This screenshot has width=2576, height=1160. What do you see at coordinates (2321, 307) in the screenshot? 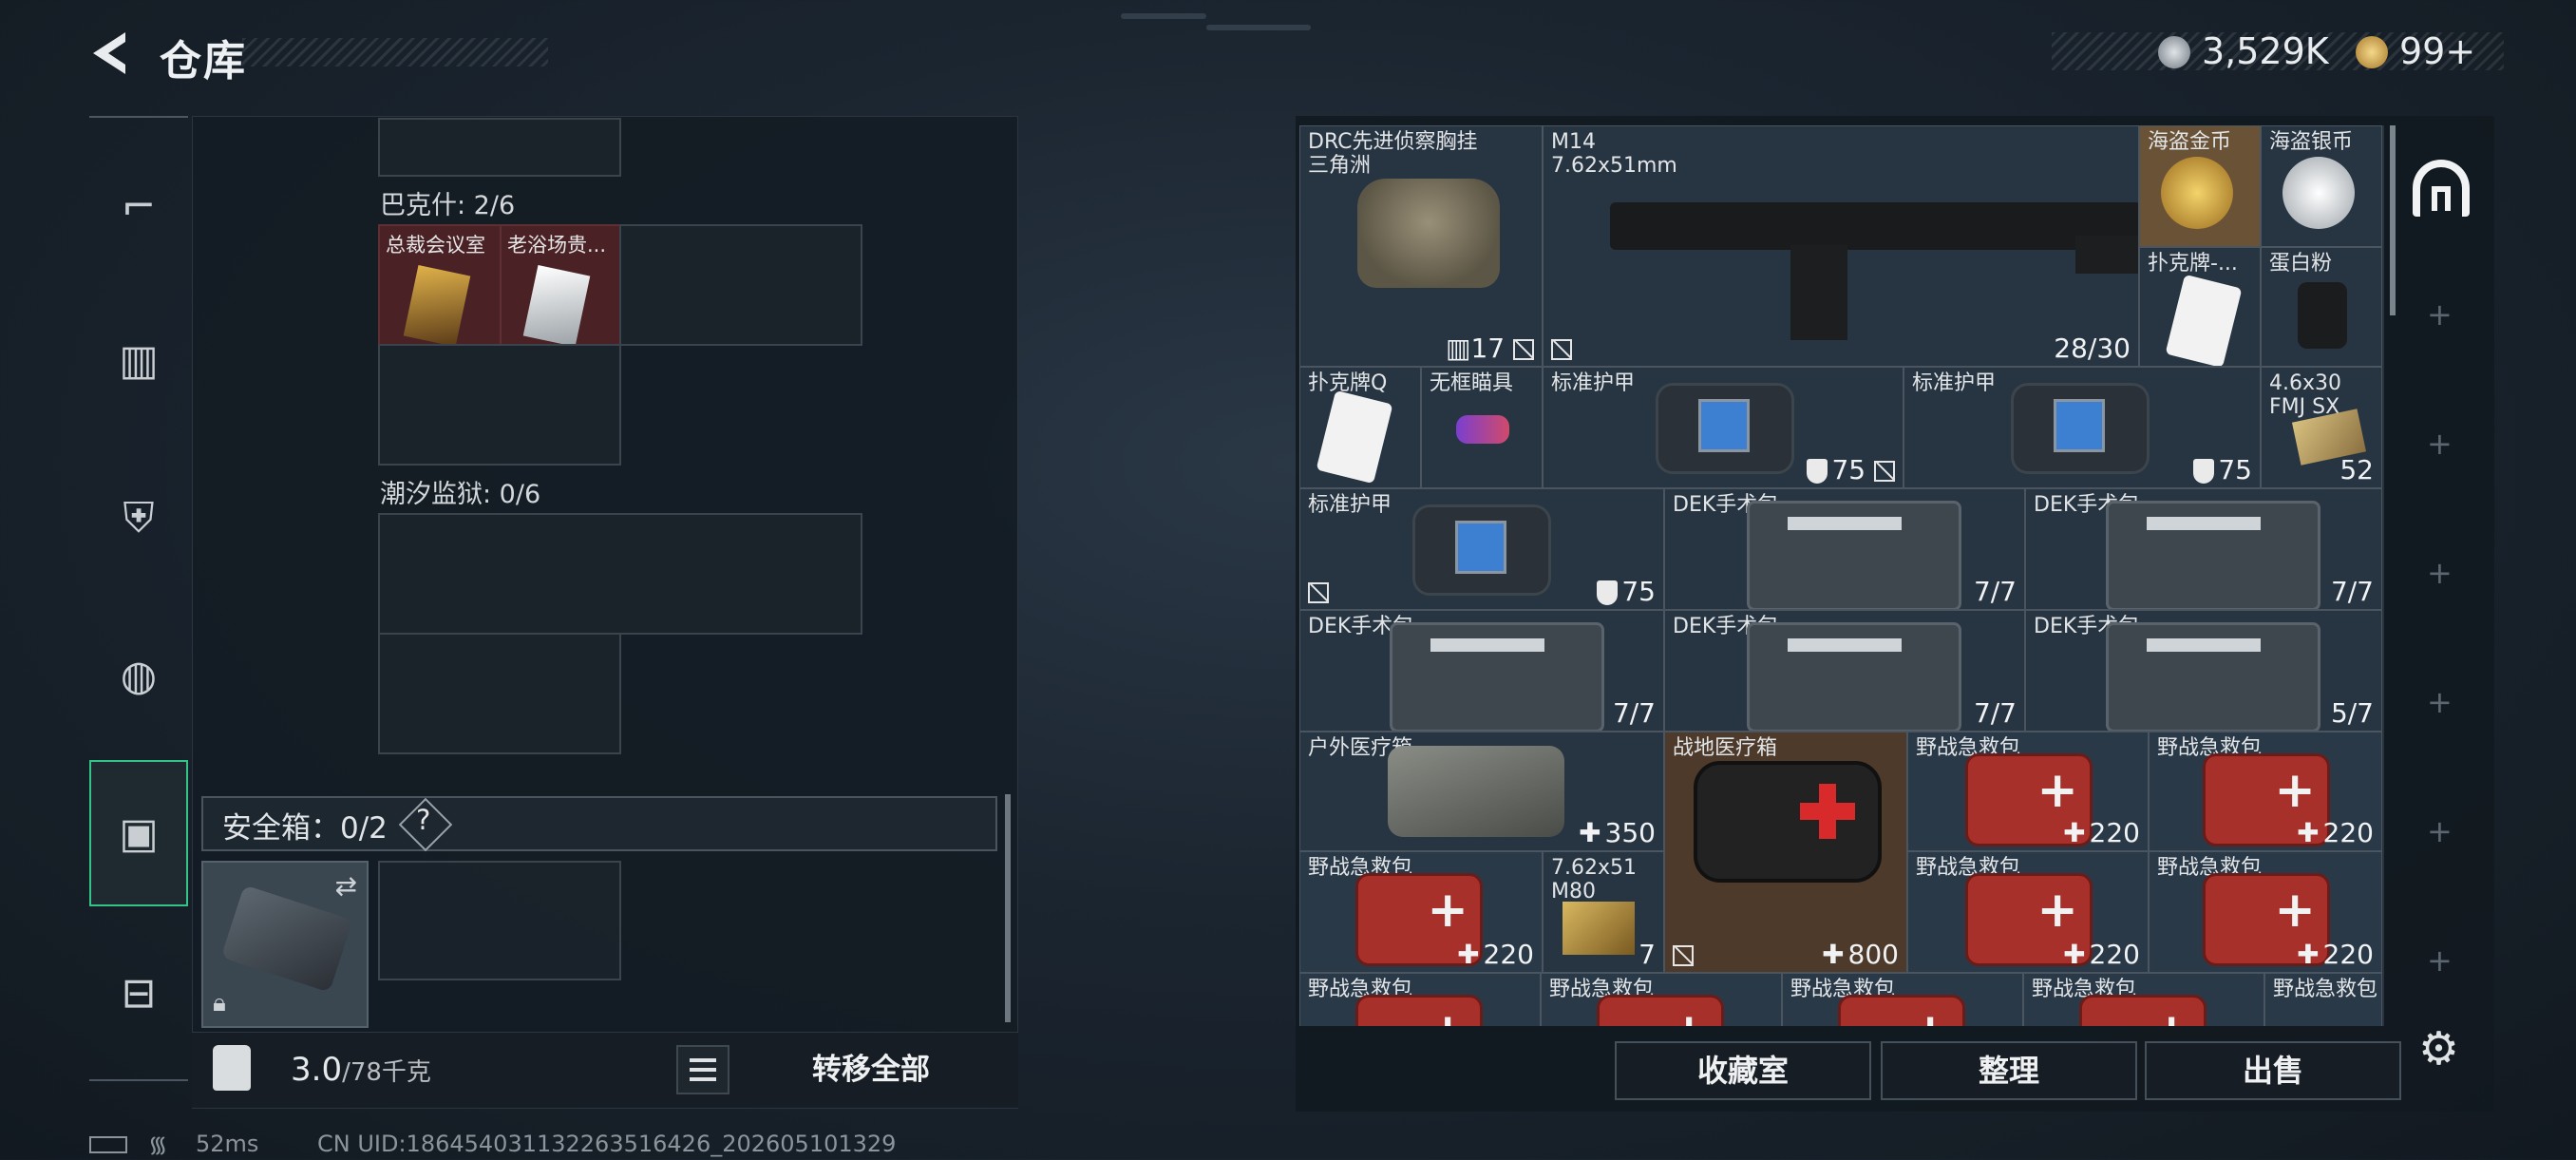
I see `item-protein-powder: 蛋白粉` at bounding box center [2321, 307].